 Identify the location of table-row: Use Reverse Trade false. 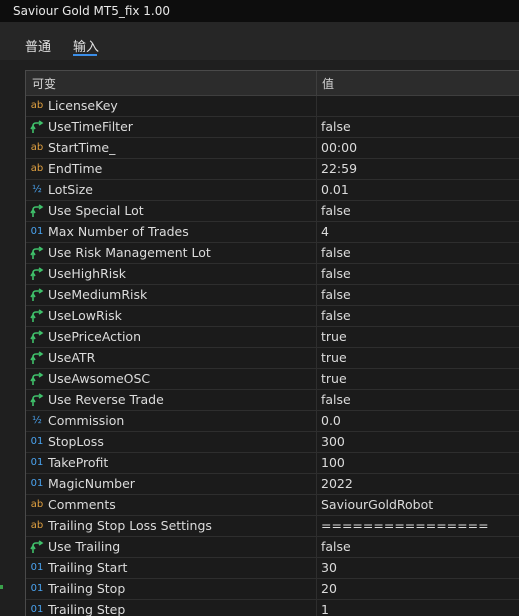
(272, 400).